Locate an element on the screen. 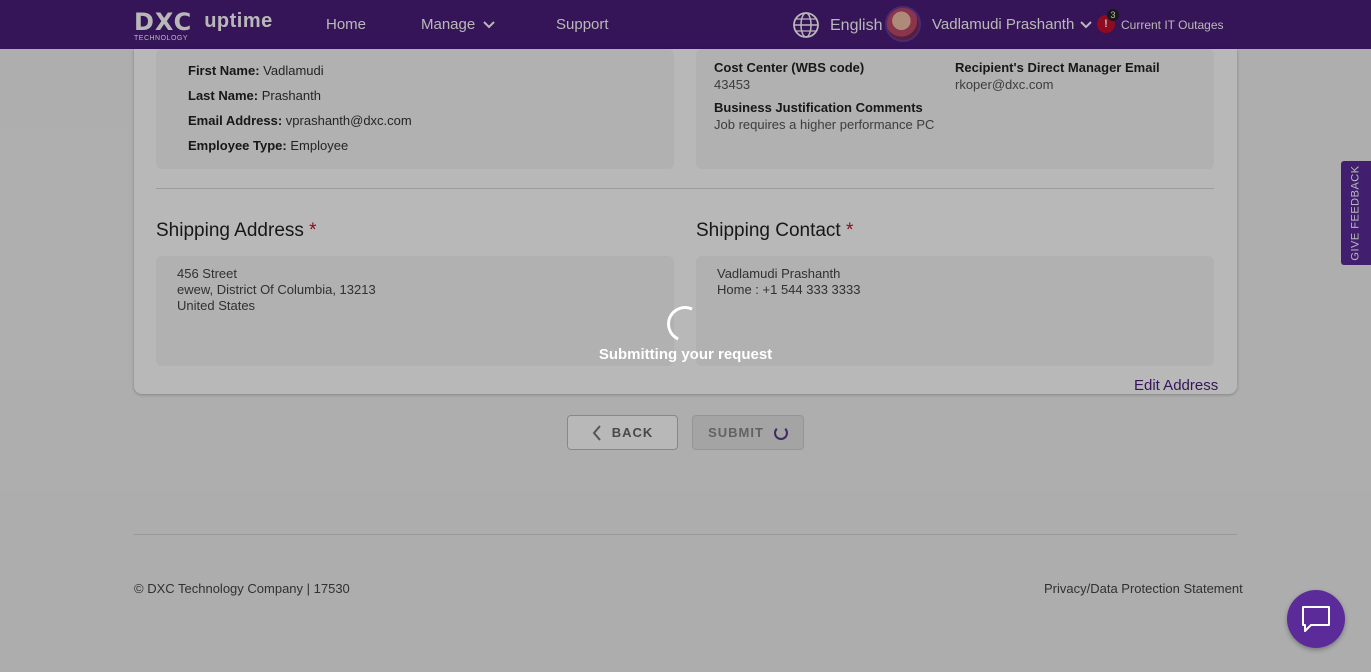 The image size is (1371, 672). submitting-message: Submitting your request is located at coordinates (685, 354).